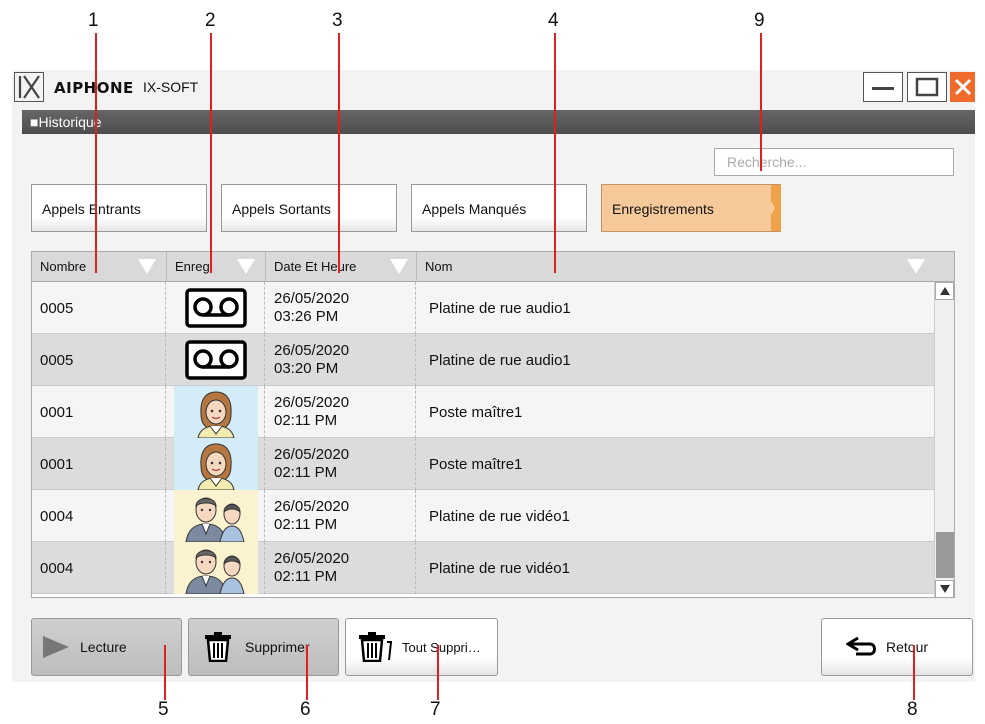 This screenshot has height=724, width=985. What do you see at coordinates (944, 439) in the screenshot?
I see `table-scrollbar` at bounding box center [944, 439].